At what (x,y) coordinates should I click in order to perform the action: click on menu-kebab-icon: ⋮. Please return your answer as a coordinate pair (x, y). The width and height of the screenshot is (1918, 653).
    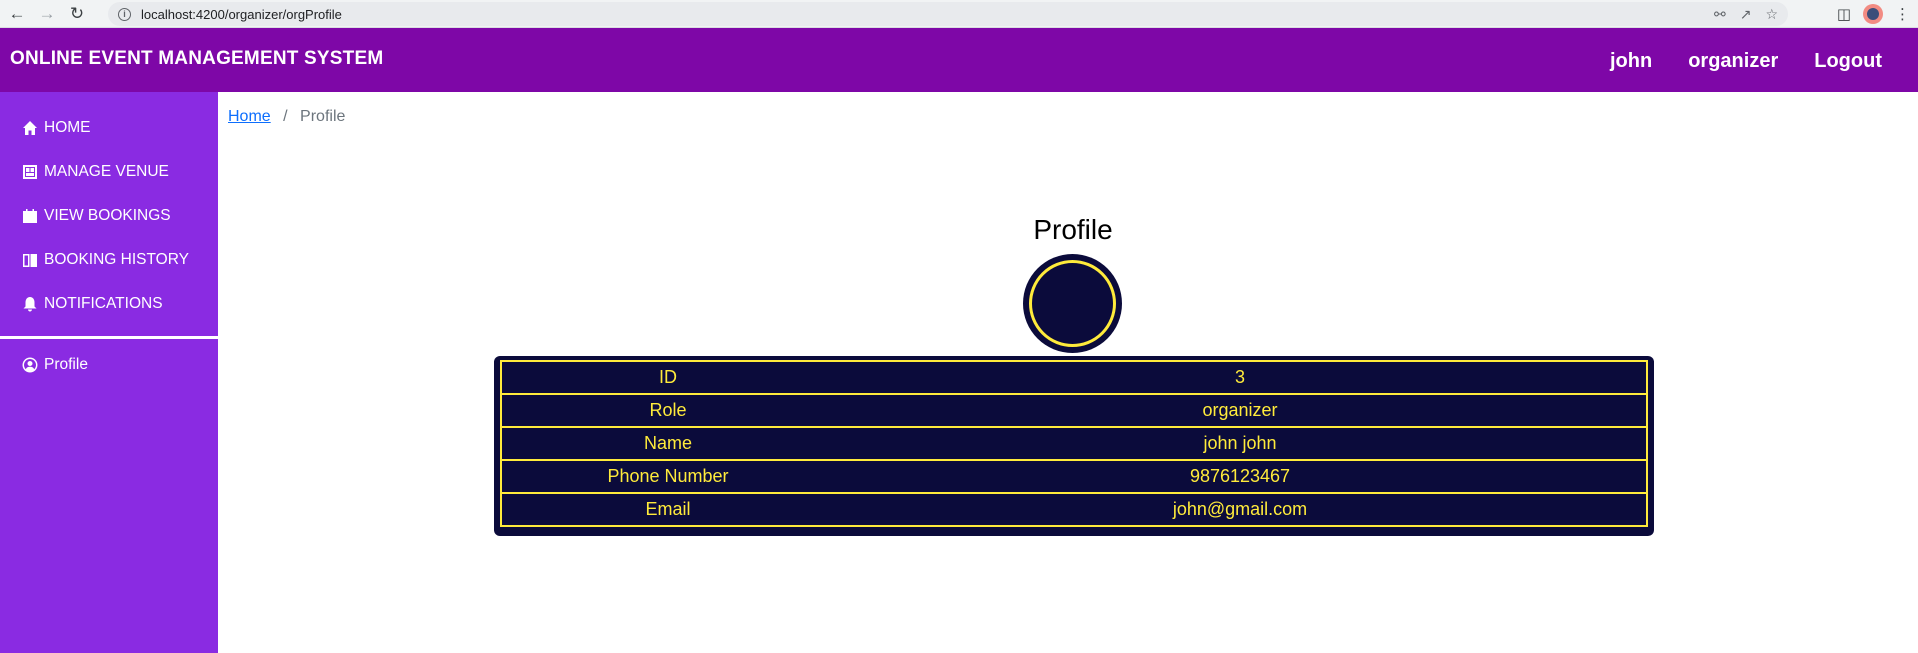
    Looking at the image, I should click on (1902, 14).